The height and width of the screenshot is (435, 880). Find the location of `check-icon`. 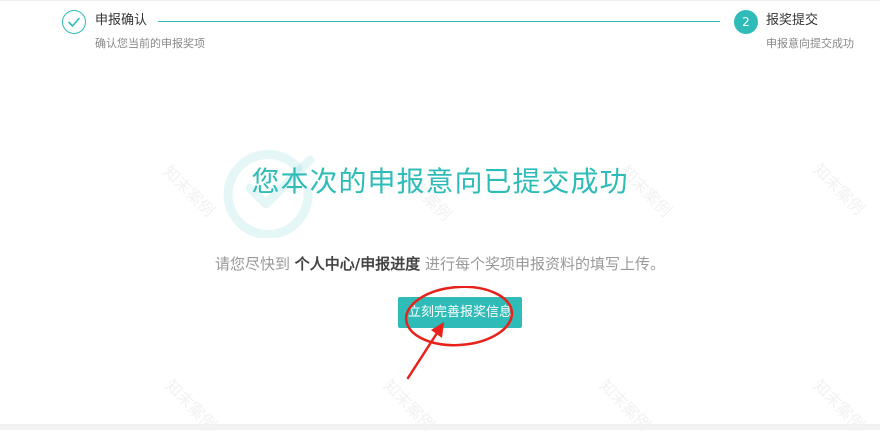

check-icon is located at coordinates (74, 22).